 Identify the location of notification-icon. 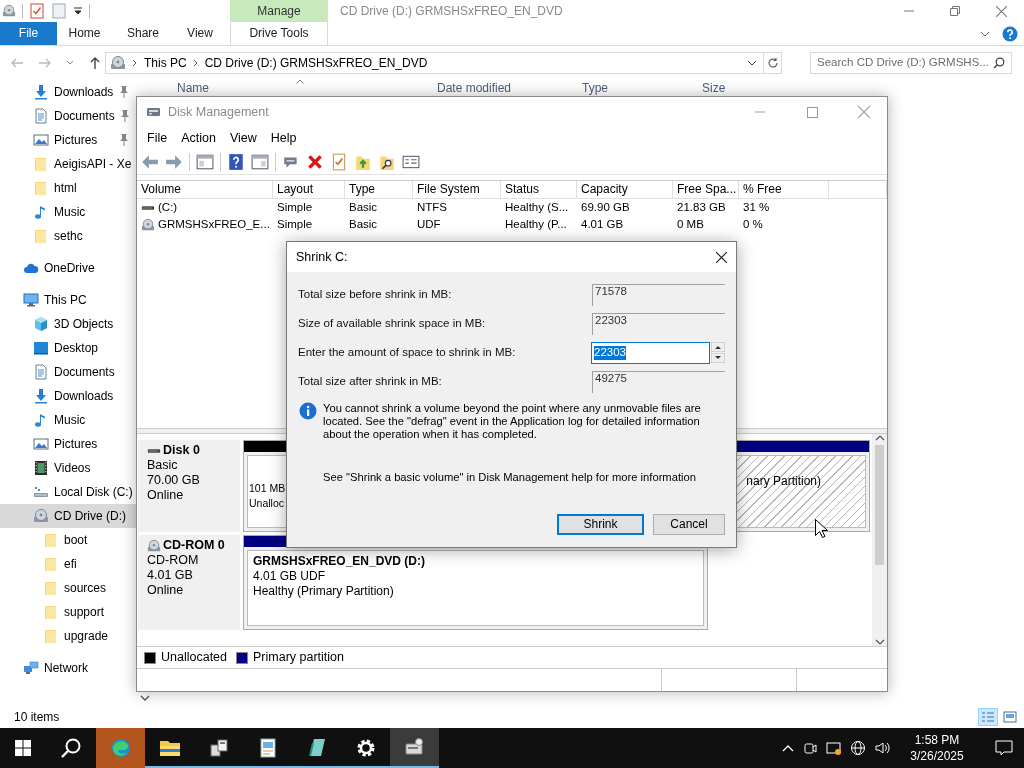
(1004, 748).